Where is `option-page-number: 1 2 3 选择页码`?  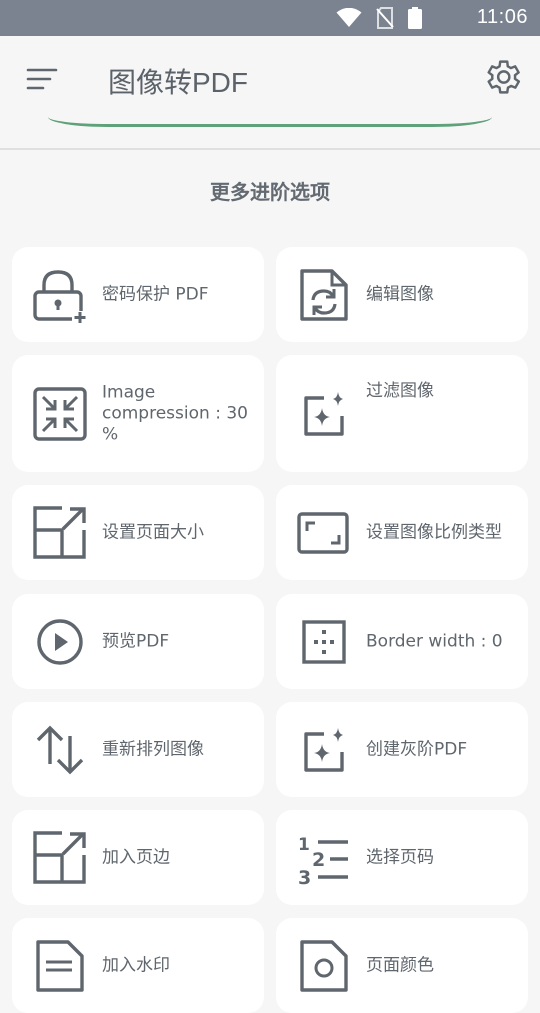
option-page-number: 1 2 3 选择页码 is located at coordinates (402, 857).